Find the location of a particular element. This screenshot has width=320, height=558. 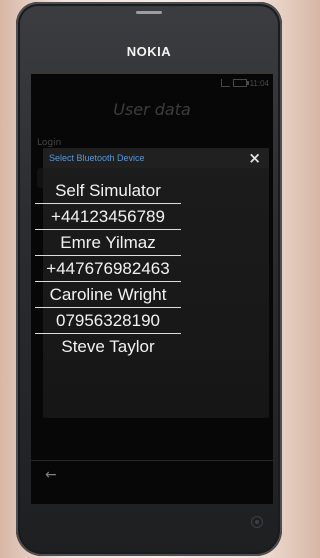

close-icon: × is located at coordinates (254, 158).